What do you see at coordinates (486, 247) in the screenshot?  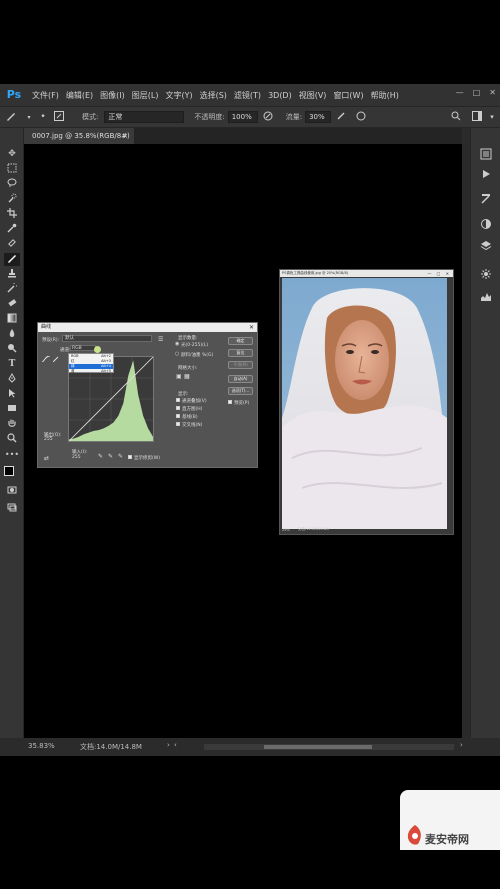 I see `layers-panel-icon` at bounding box center [486, 247].